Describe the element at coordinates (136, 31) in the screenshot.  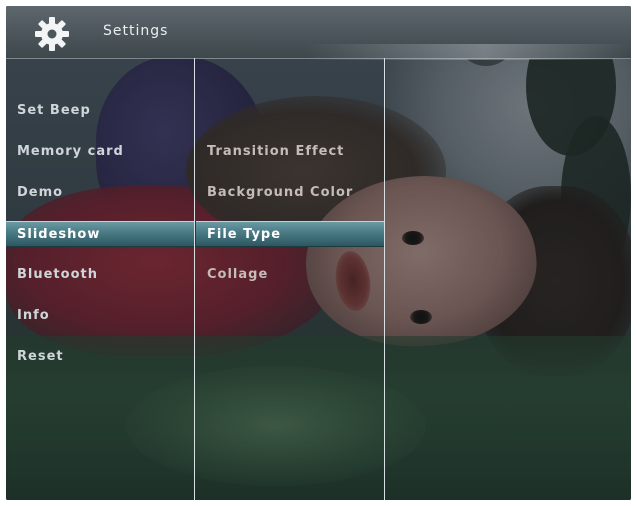
I see `page-title: Settings` at that location.